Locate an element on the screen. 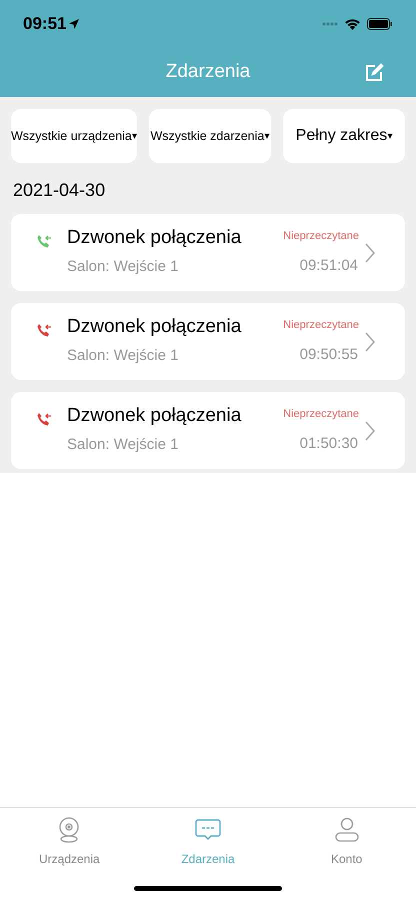  edit-icon is located at coordinates (374, 73).